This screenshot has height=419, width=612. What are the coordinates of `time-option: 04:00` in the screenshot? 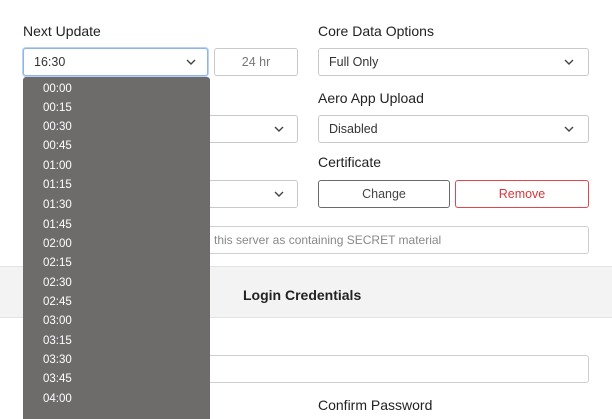 It's located at (57, 399).